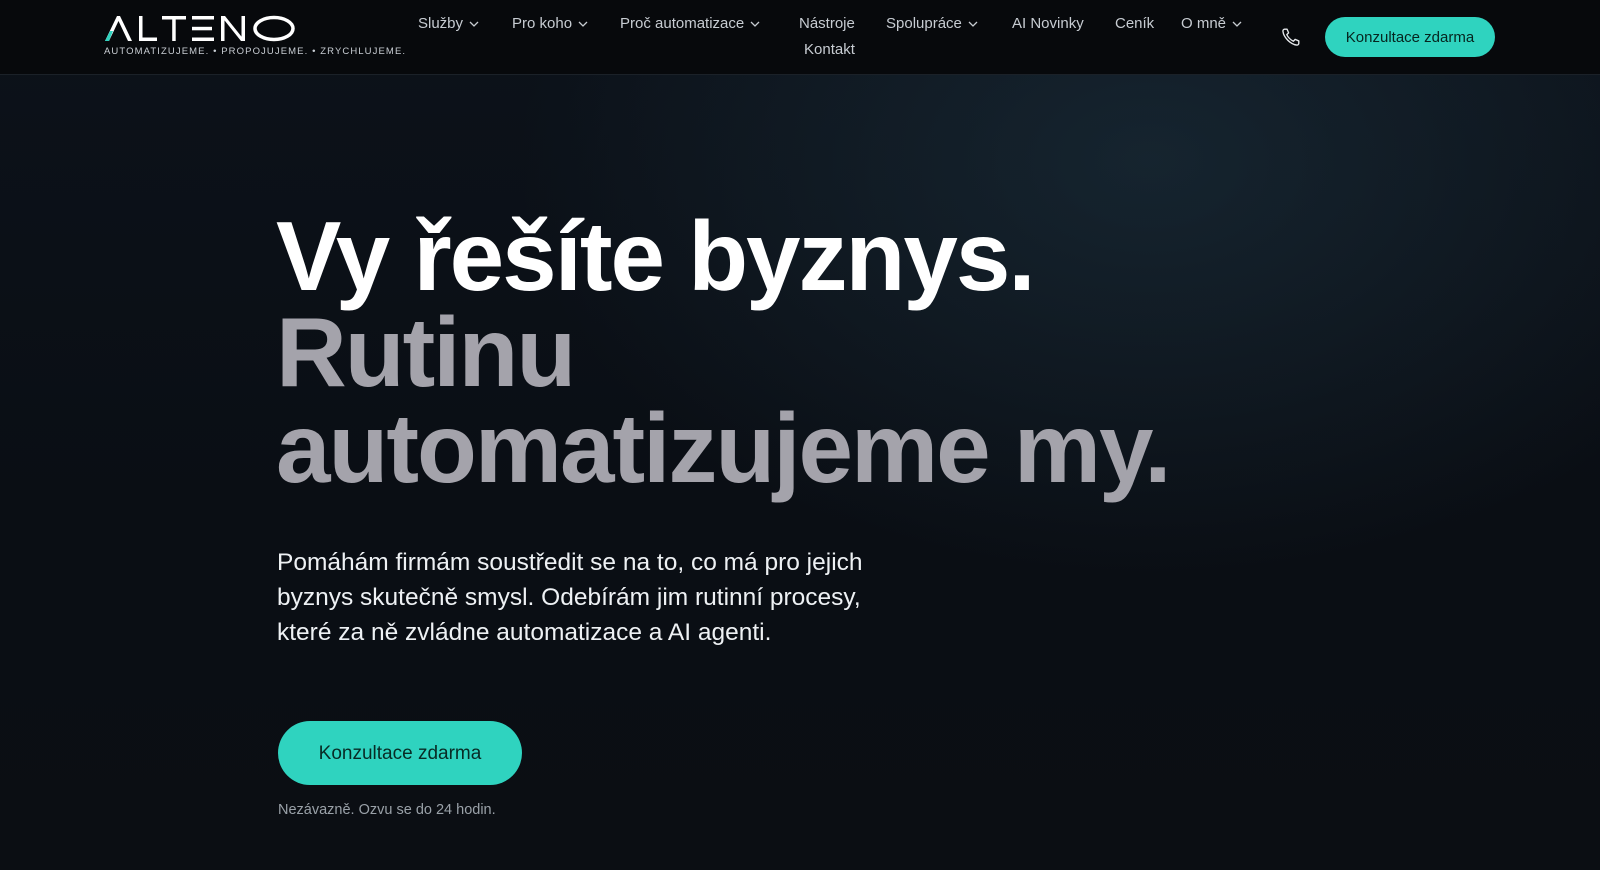 The image size is (1600, 870). Describe the element at coordinates (1410, 37) in the screenshot. I see `header-consultation-button: Konzultace zdarma` at that location.